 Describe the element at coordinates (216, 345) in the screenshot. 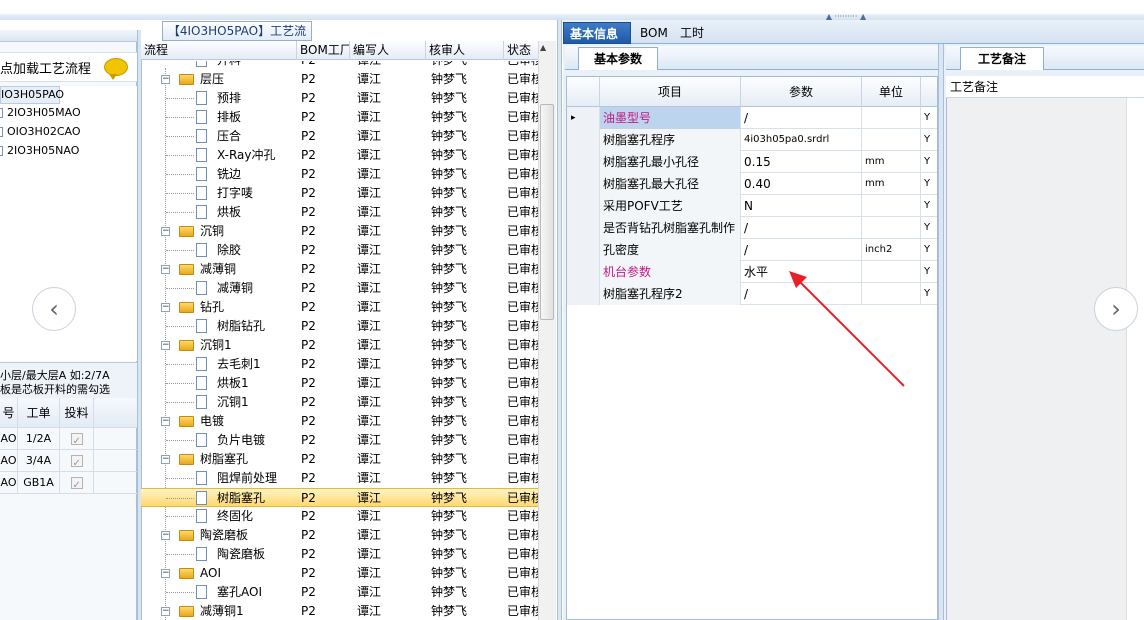

I see `process-name: 沉铜1` at that location.